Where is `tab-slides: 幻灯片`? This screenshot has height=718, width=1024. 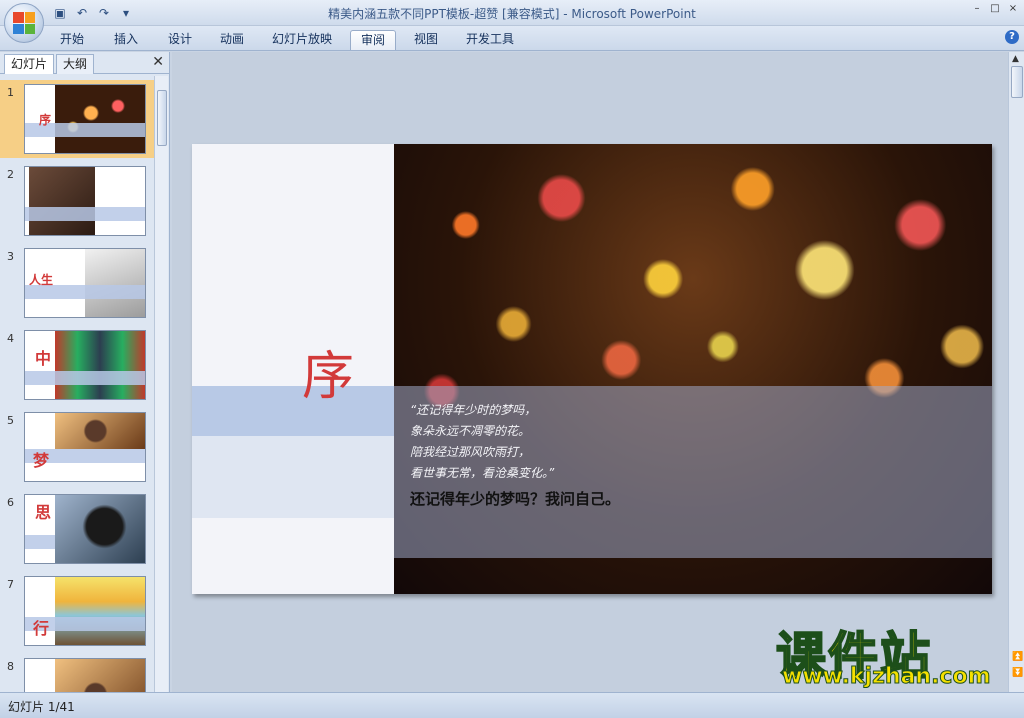
tab-slides: 幻灯片 is located at coordinates (29, 64).